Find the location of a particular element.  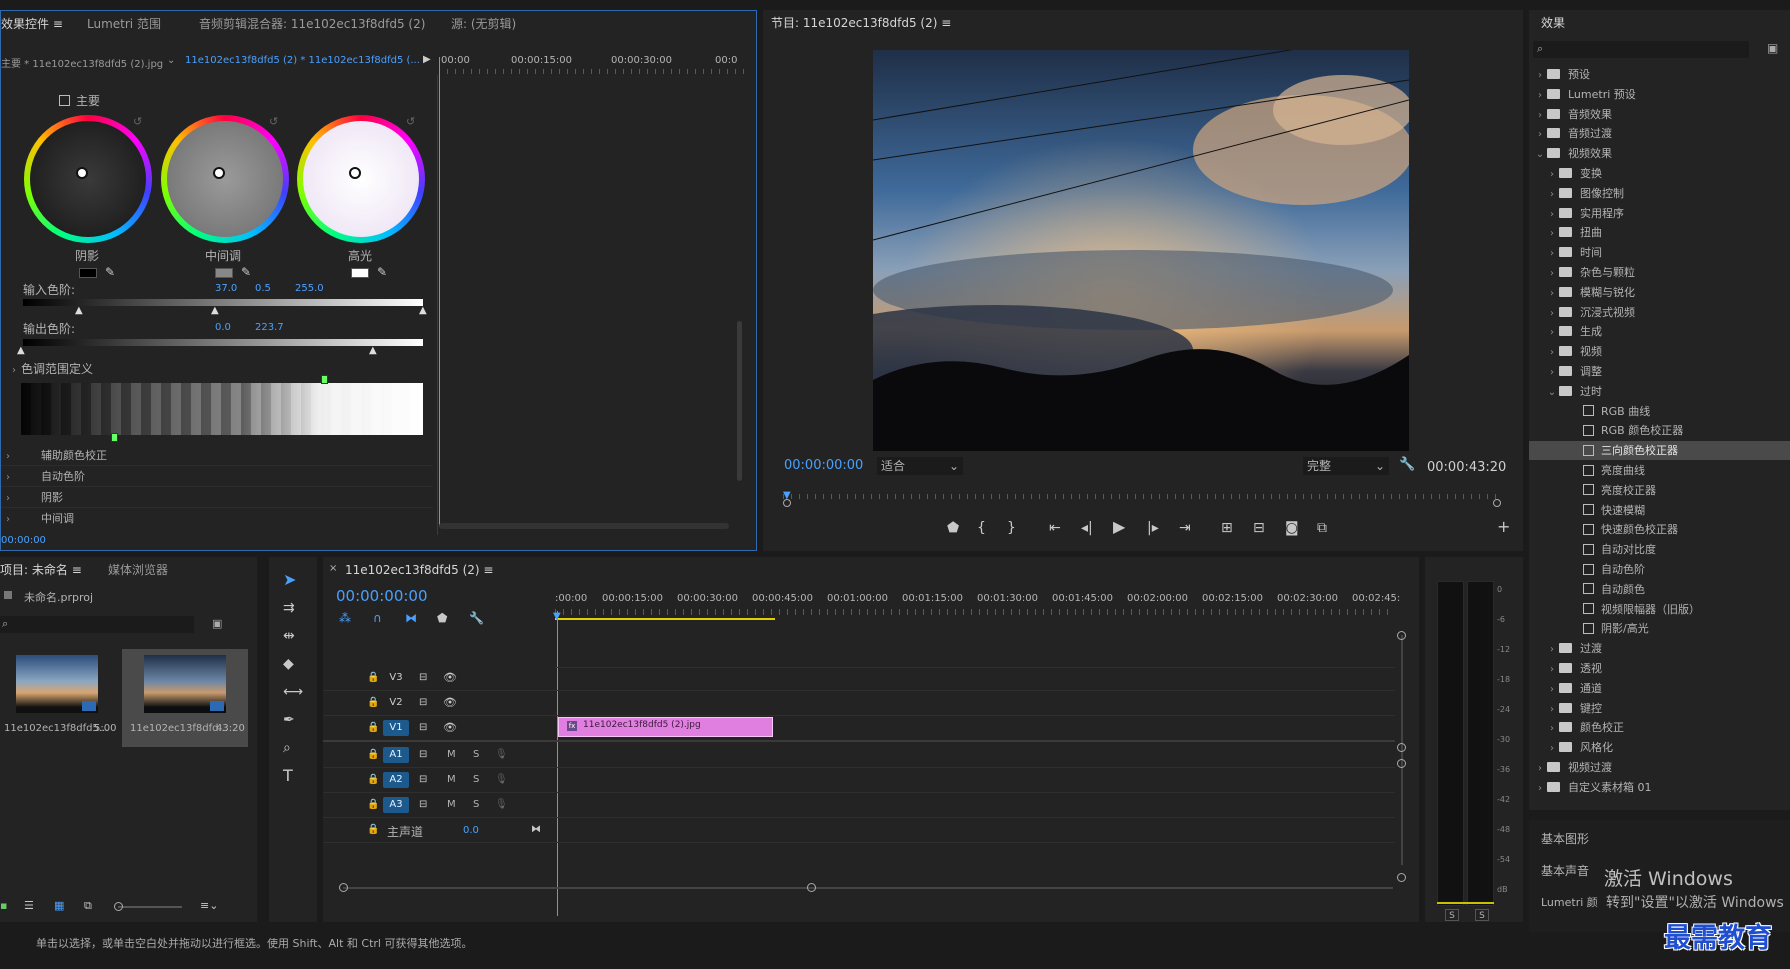

effects-tree-item: RGB 曲线 is located at coordinates (1659, 411).